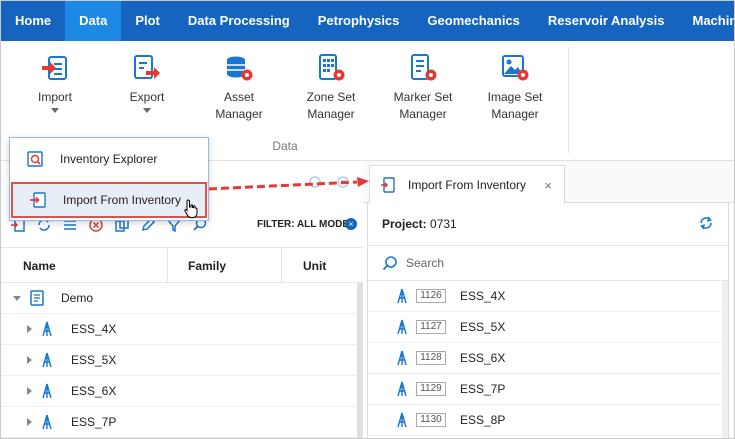 Image resolution: width=735 pixels, height=439 pixels. I want to click on zone-set-manager-line2: Manager, so click(331, 114).